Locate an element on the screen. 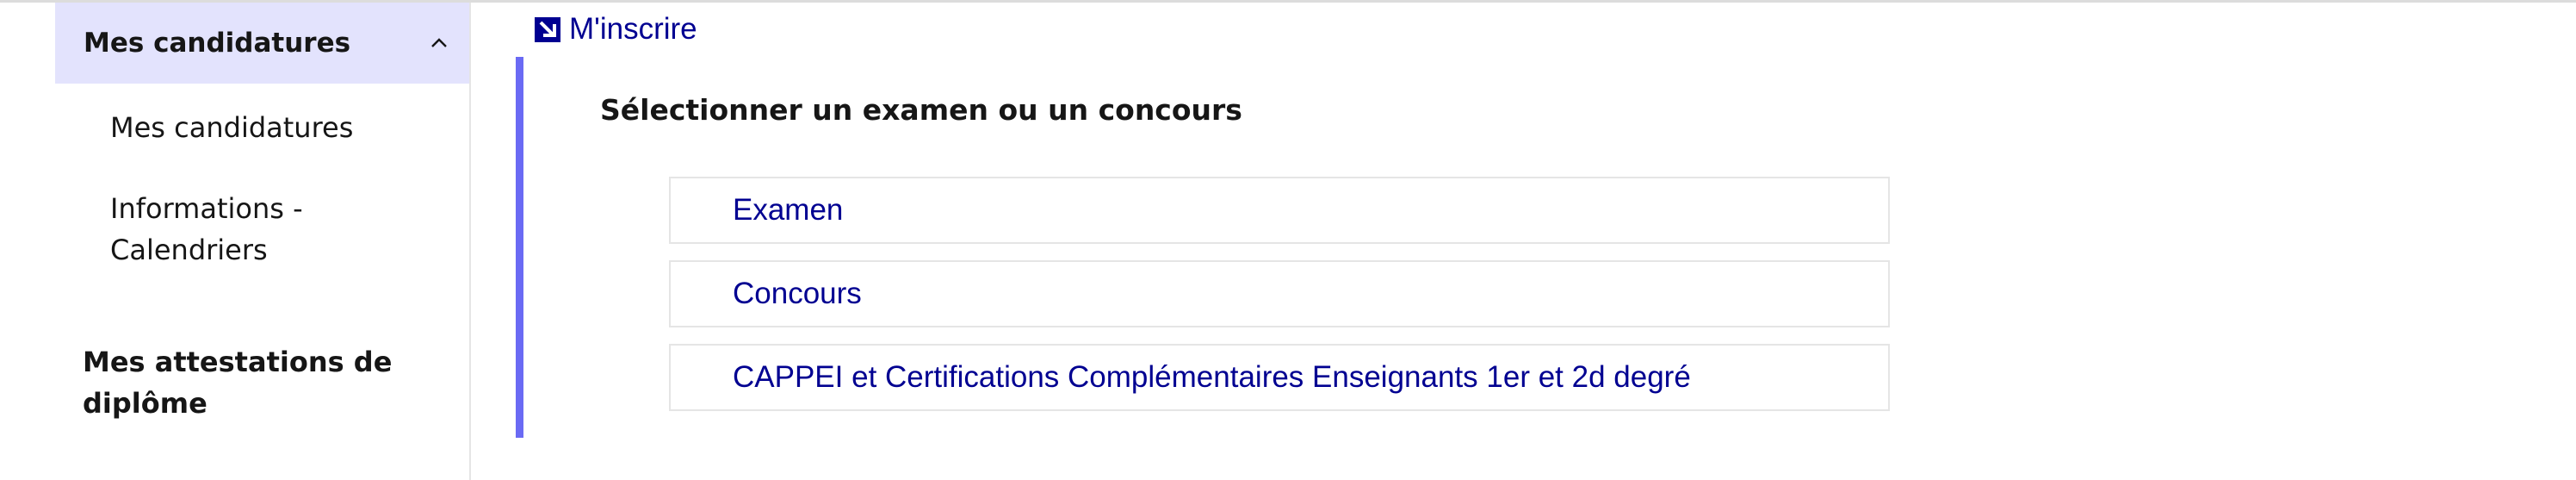  accent-bar is located at coordinates (519, 247).